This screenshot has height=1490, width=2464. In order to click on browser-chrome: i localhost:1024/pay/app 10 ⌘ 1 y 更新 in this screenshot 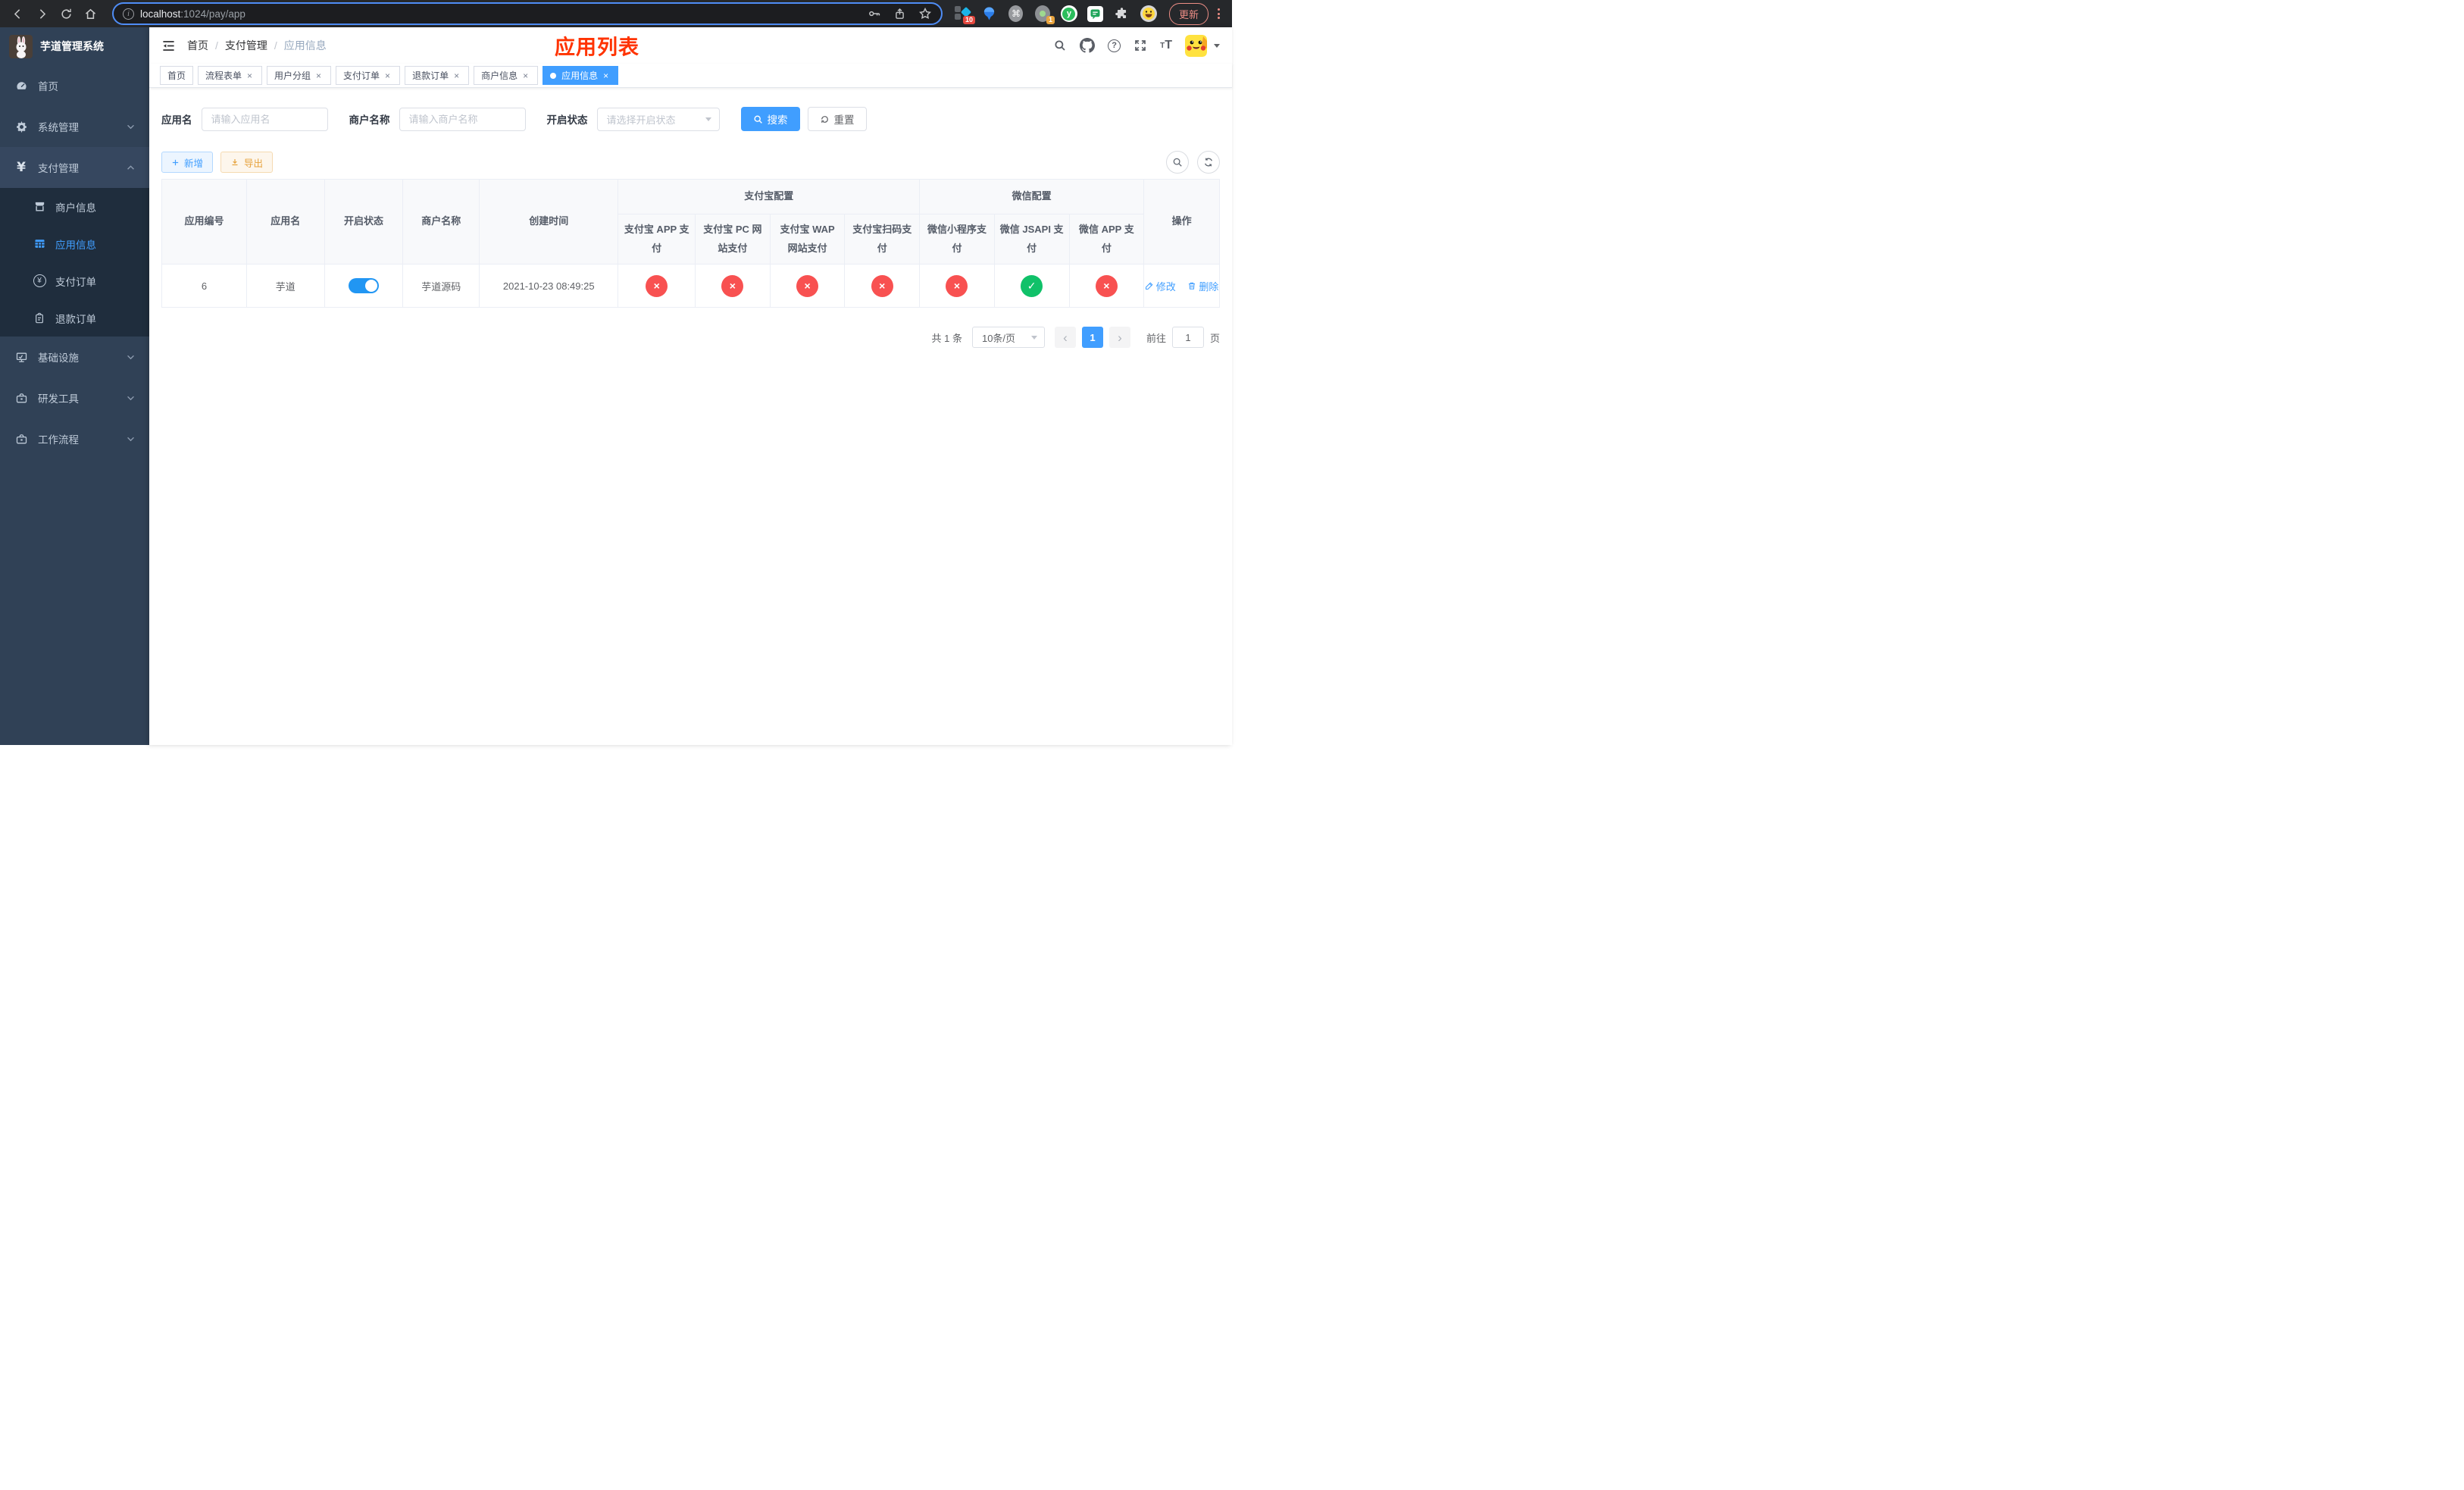, I will do `click(616, 14)`.